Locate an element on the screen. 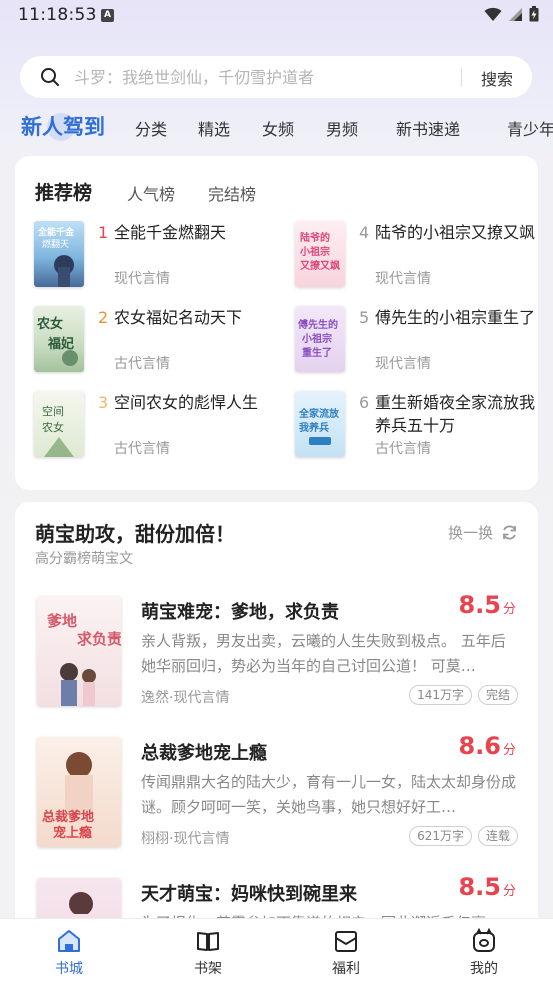 The height and width of the screenshot is (983, 553). status-tag: 完结 is located at coordinates (497, 695).